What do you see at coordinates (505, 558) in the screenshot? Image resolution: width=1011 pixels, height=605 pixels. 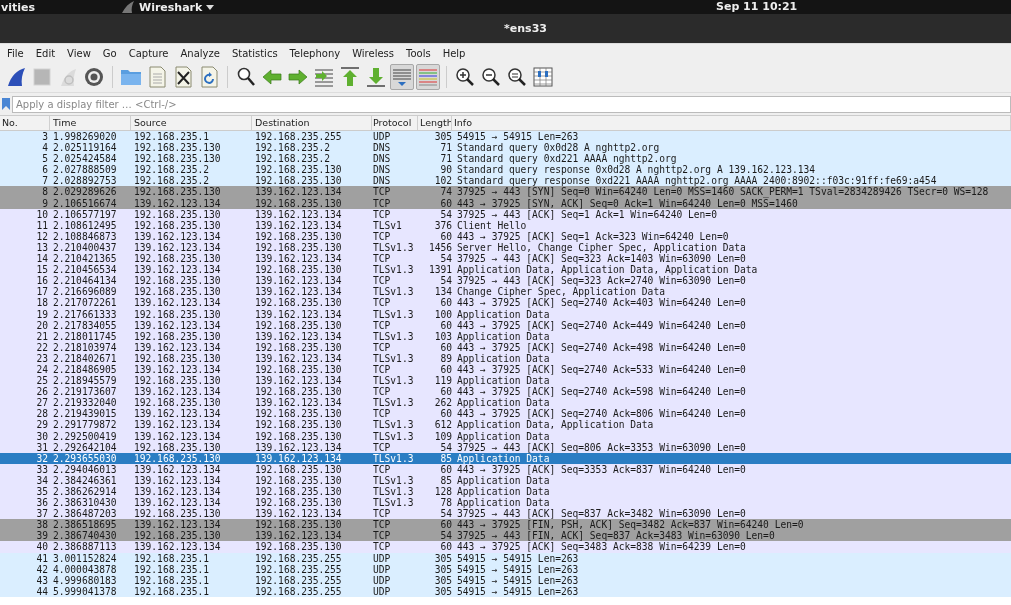 I see `packet-row: 41 3.001152824 192.168.235.1 192.168.235.255 UDP 305 54915 → 54915 Len=263` at bounding box center [505, 558].